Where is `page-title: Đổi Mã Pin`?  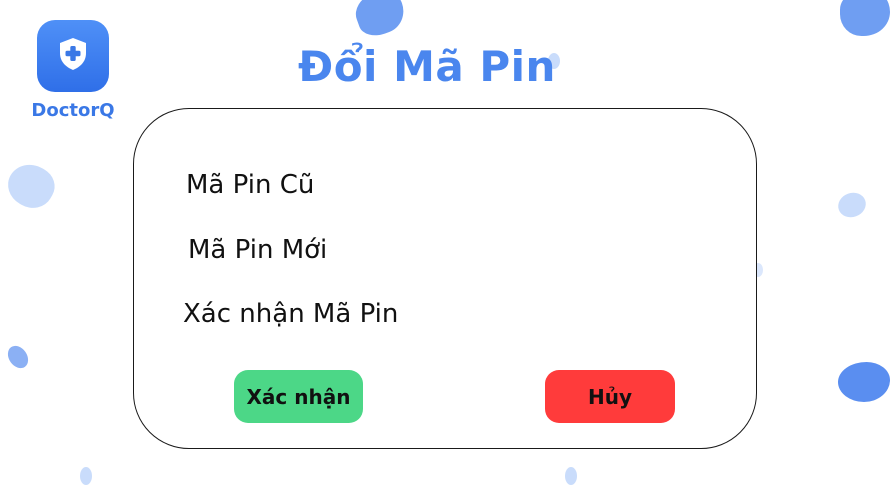
page-title: Đổi Mã Pin is located at coordinates (427, 66).